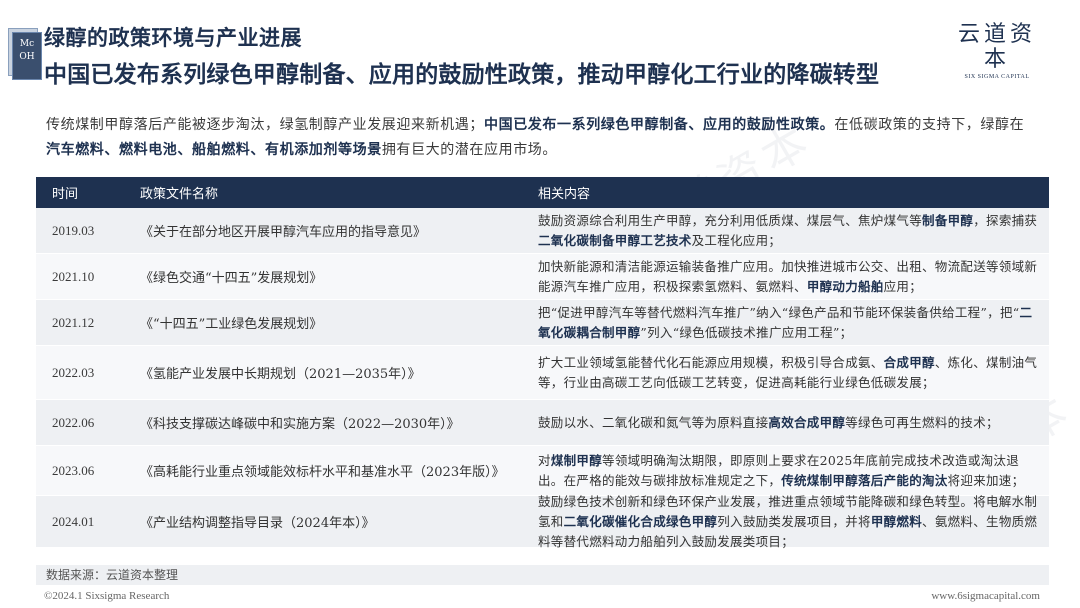  What do you see at coordinates (283, 232) in the screenshot?
I see `row-policy-name: 《关于在部分地区开展甲醇汽车应用的指导意见》` at bounding box center [283, 232].